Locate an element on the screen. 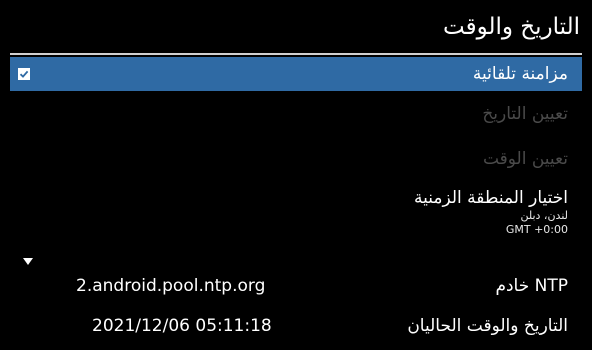  auto-sync-row: مزامنة تلقائية is located at coordinates (296, 74).